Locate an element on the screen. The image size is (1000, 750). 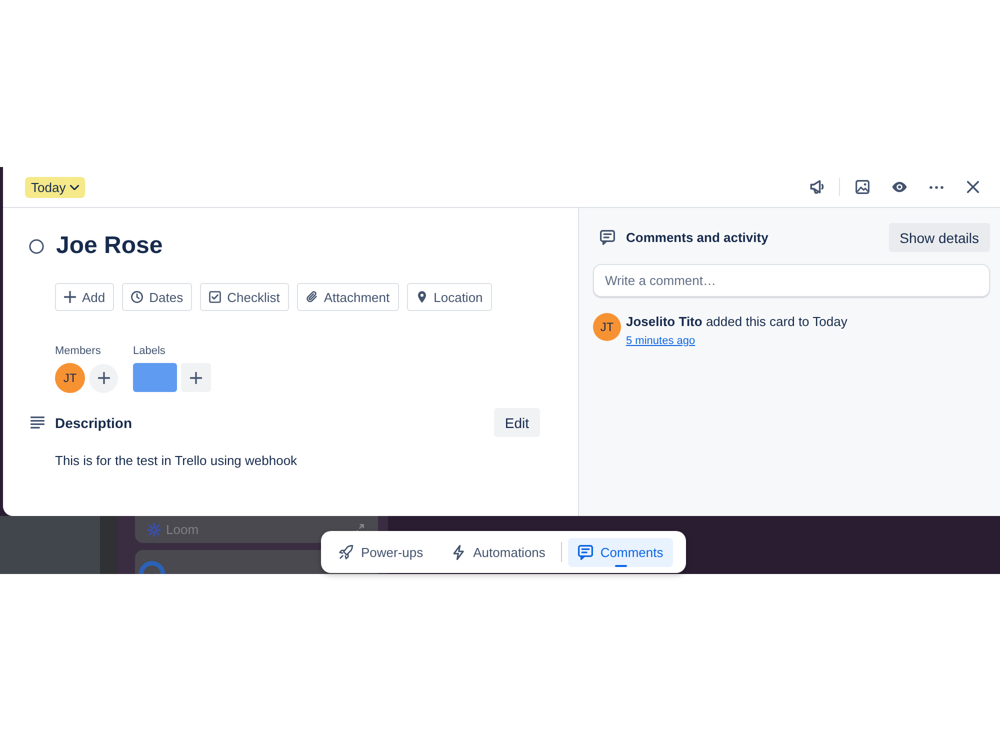
dates-button: Dates is located at coordinates (157, 297).